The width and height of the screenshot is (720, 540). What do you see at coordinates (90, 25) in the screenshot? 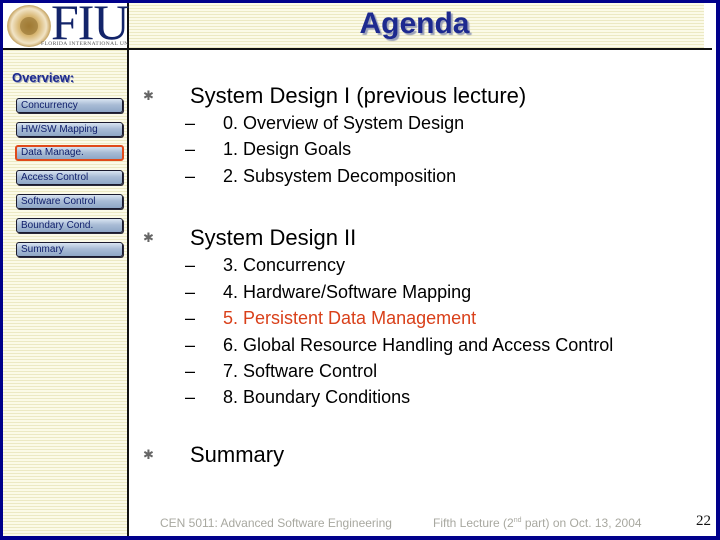
I see `logo-text: FIU` at bounding box center [90, 25].